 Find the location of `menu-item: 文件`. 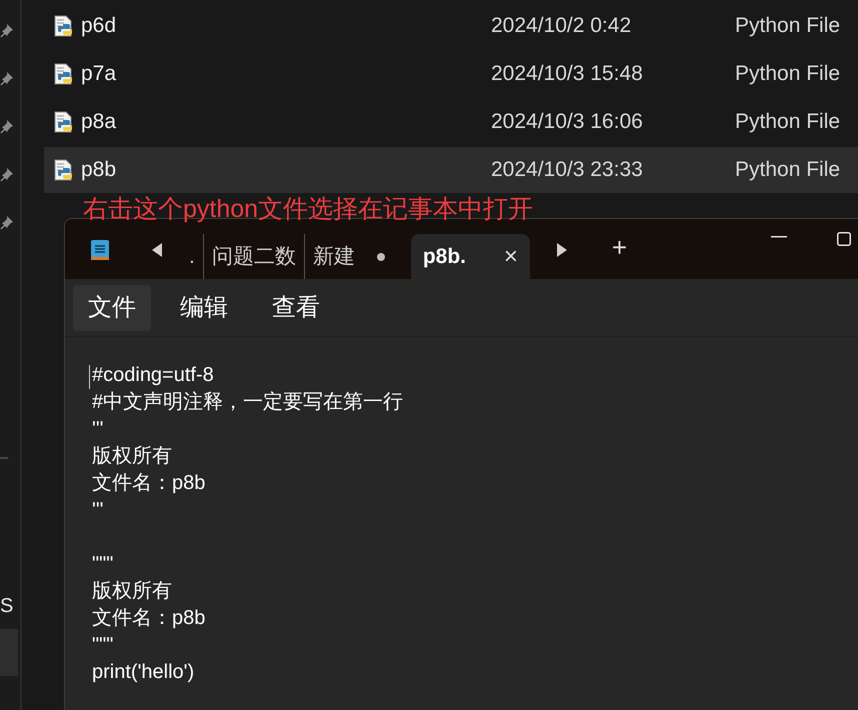

menu-item: 文件 is located at coordinates (112, 307).